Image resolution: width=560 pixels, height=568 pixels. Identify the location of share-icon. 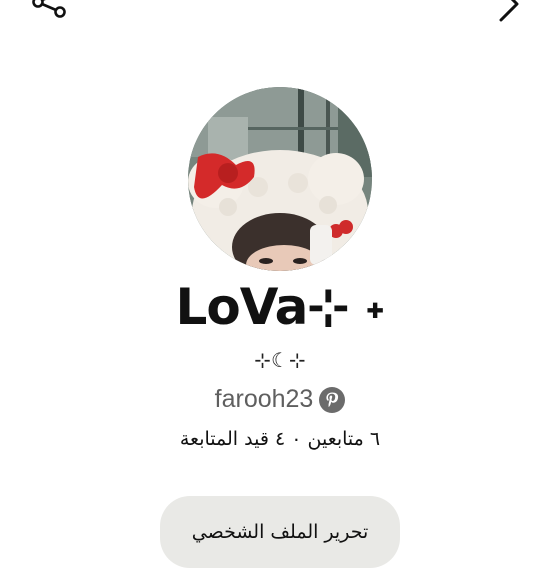
(49, 9).